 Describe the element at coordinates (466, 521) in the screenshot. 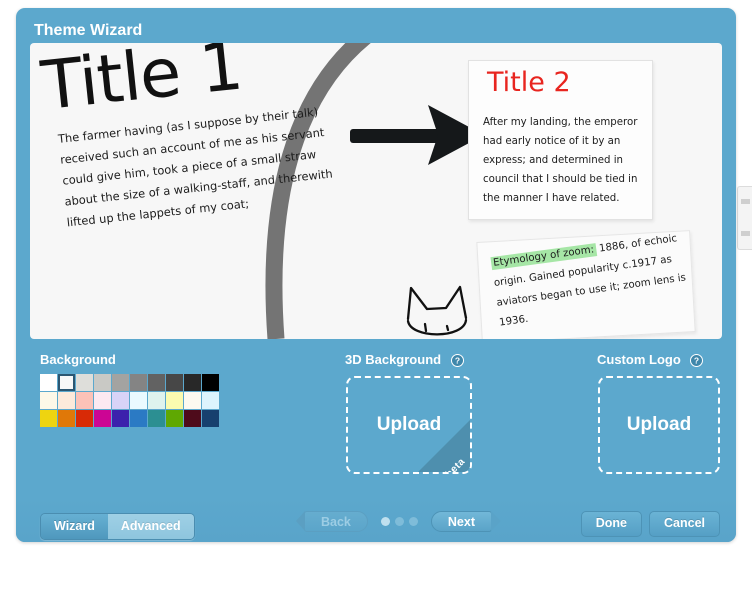

I see `next-button: Next` at that location.